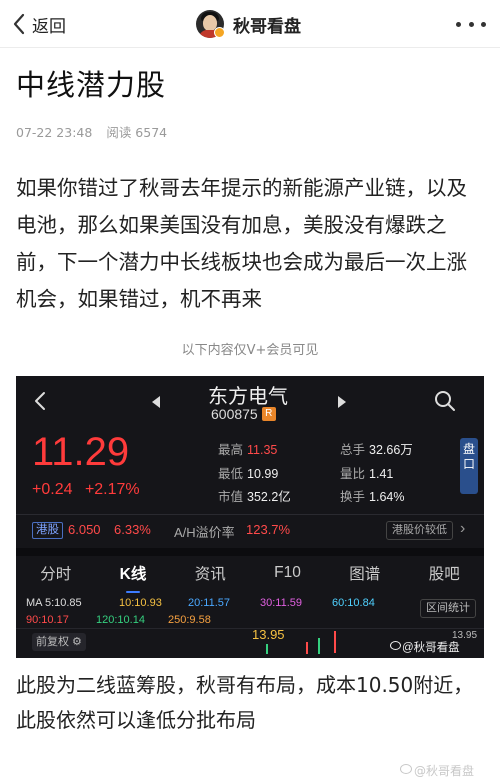  What do you see at coordinates (209, 603) in the screenshot?
I see `ma-20: 20:11.57` at bounding box center [209, 603].